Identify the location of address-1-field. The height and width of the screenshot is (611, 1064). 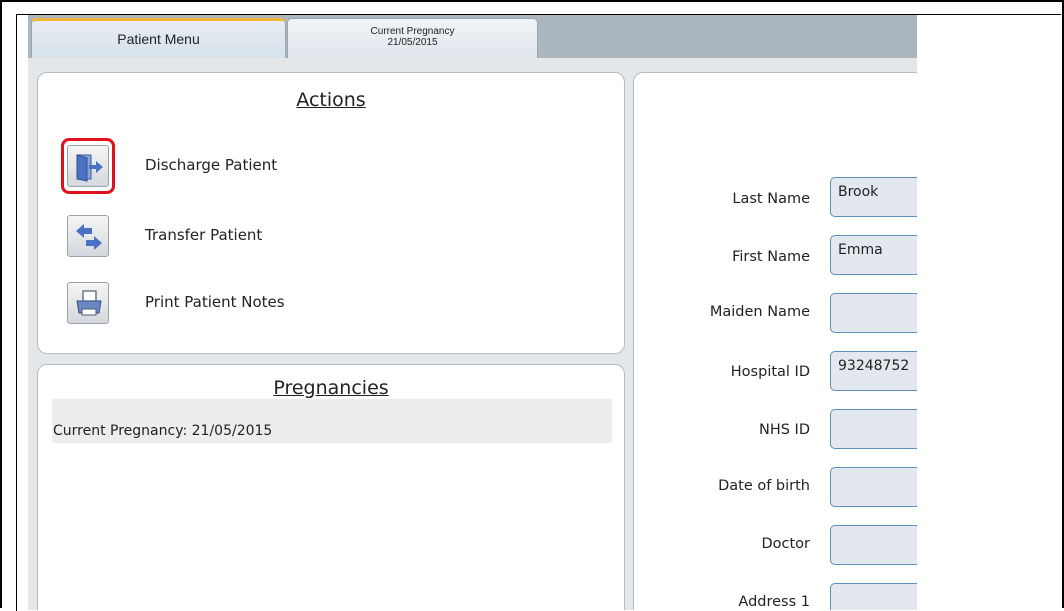
(873, 596).